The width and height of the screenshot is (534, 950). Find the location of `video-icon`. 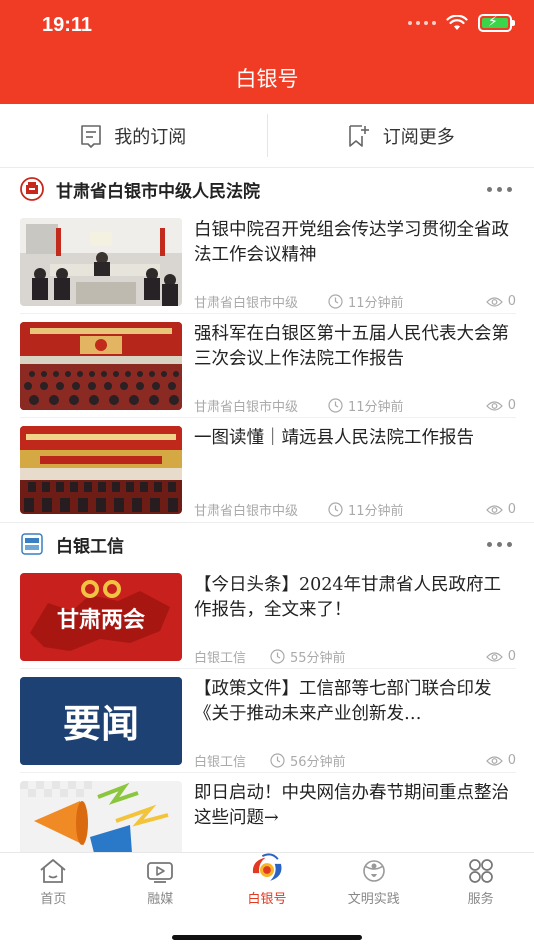

video-icon is located at coordinates (160, 872).